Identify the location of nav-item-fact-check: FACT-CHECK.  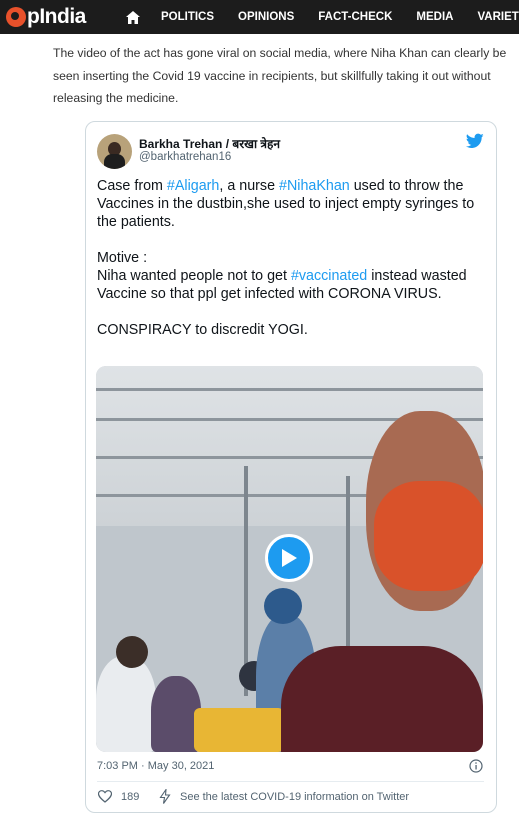
(355, 17).